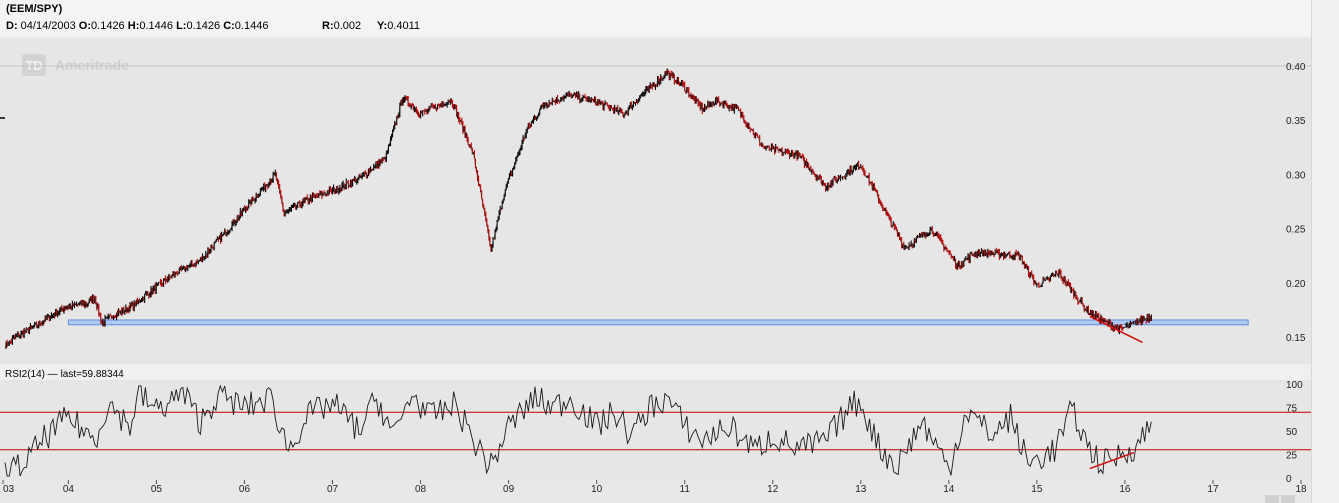 The width and height of the screenshot is (1339, 503). Describe the element at coordinates (1272, 499) in the screenshot. I see `scroll-left-button` at that location.